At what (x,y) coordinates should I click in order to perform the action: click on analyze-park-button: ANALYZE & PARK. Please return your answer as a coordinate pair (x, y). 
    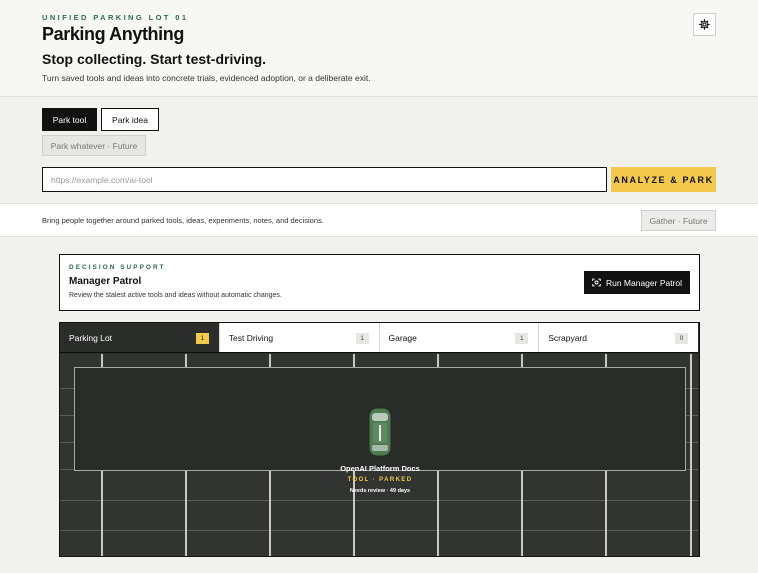
    Looking at the image, I should click on (663, 179).